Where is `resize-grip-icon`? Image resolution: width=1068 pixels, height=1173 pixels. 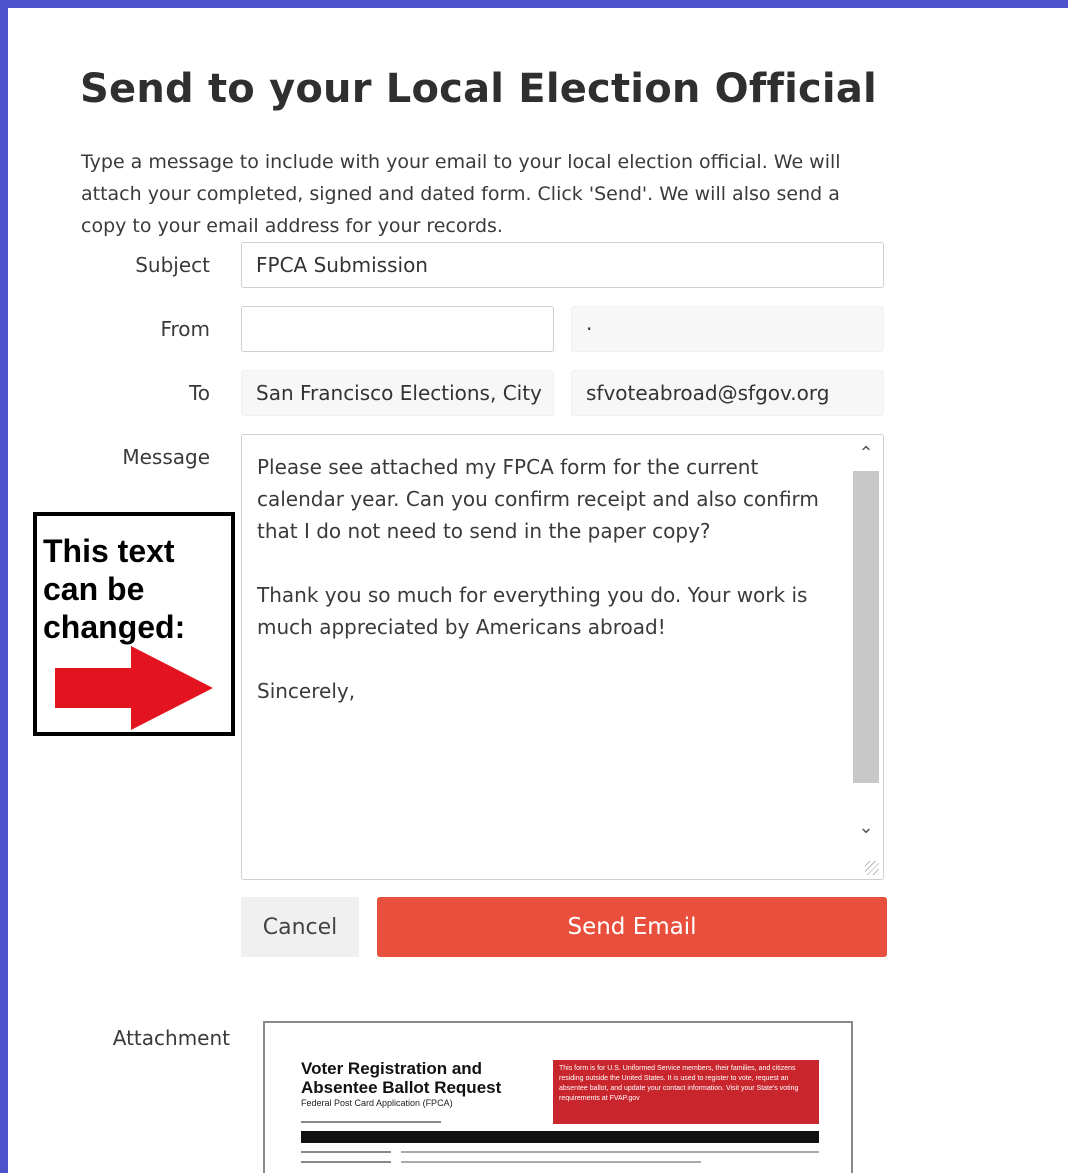 resize-grip-icon is located at coordinates (872, 868).